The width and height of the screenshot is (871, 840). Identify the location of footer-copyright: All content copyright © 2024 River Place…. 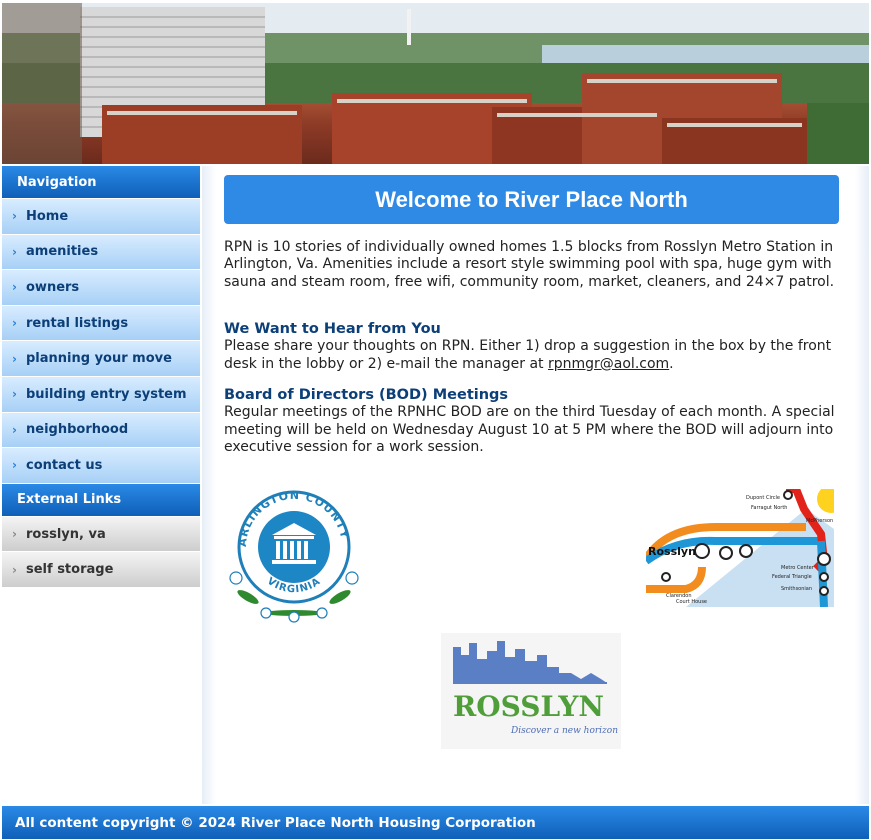
(435, 822).